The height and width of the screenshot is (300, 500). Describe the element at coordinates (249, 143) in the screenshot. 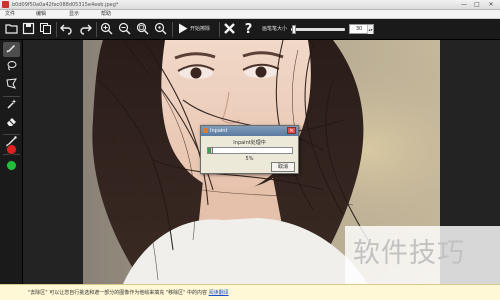

I see `dialog-status-text: Inpaint处理中` at that location.